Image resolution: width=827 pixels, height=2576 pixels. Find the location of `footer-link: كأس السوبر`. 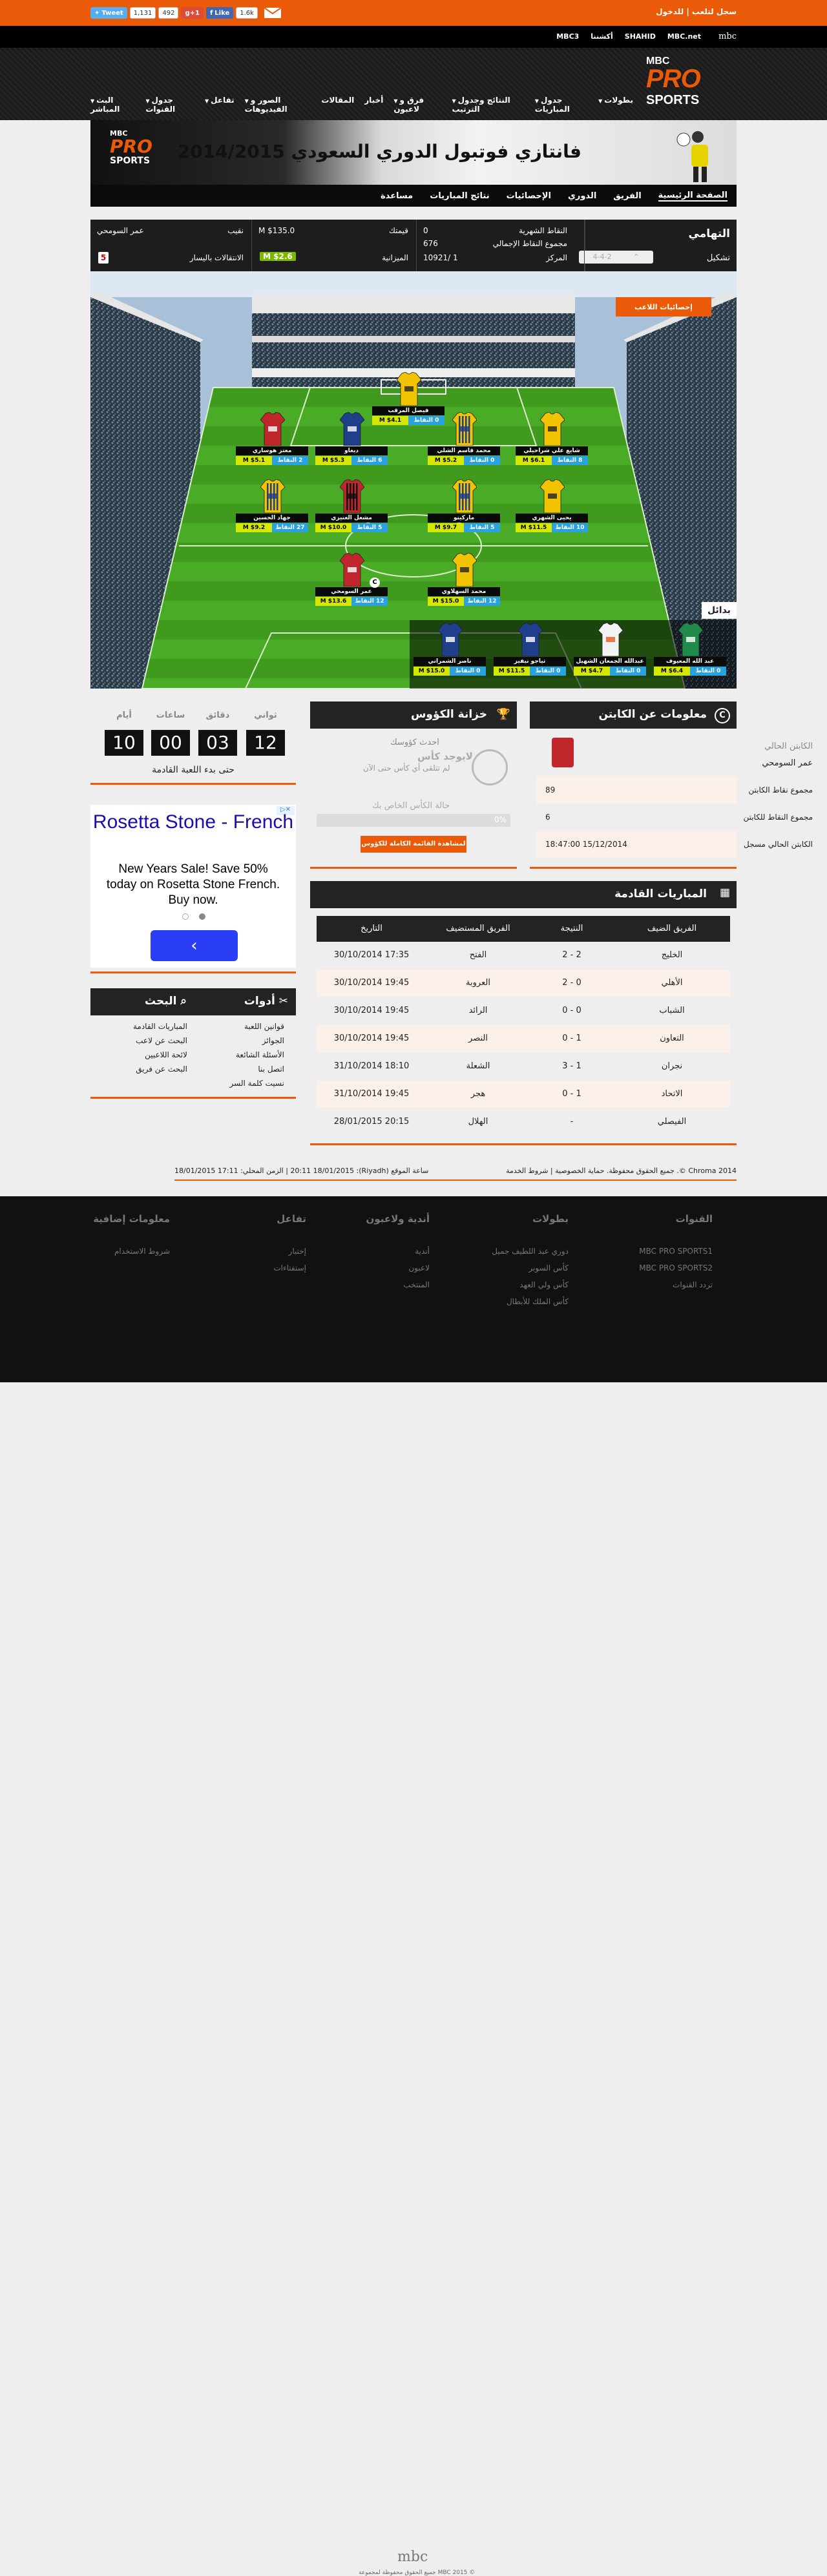

footer-link: كأس السوبر is located at coordinates (549, 1267).